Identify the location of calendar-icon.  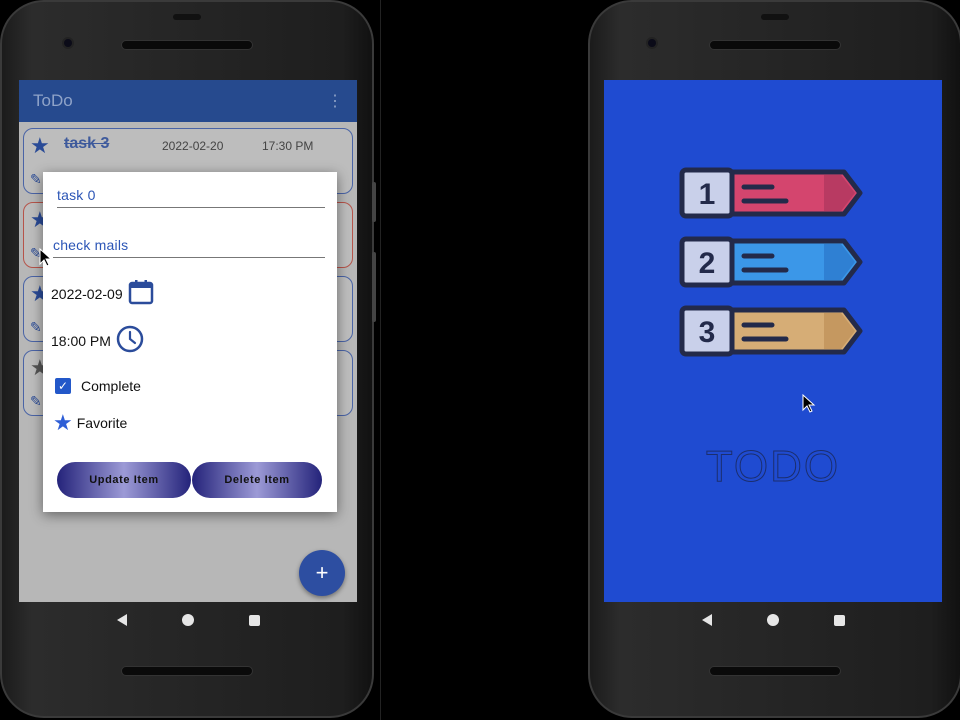
(141, 293).